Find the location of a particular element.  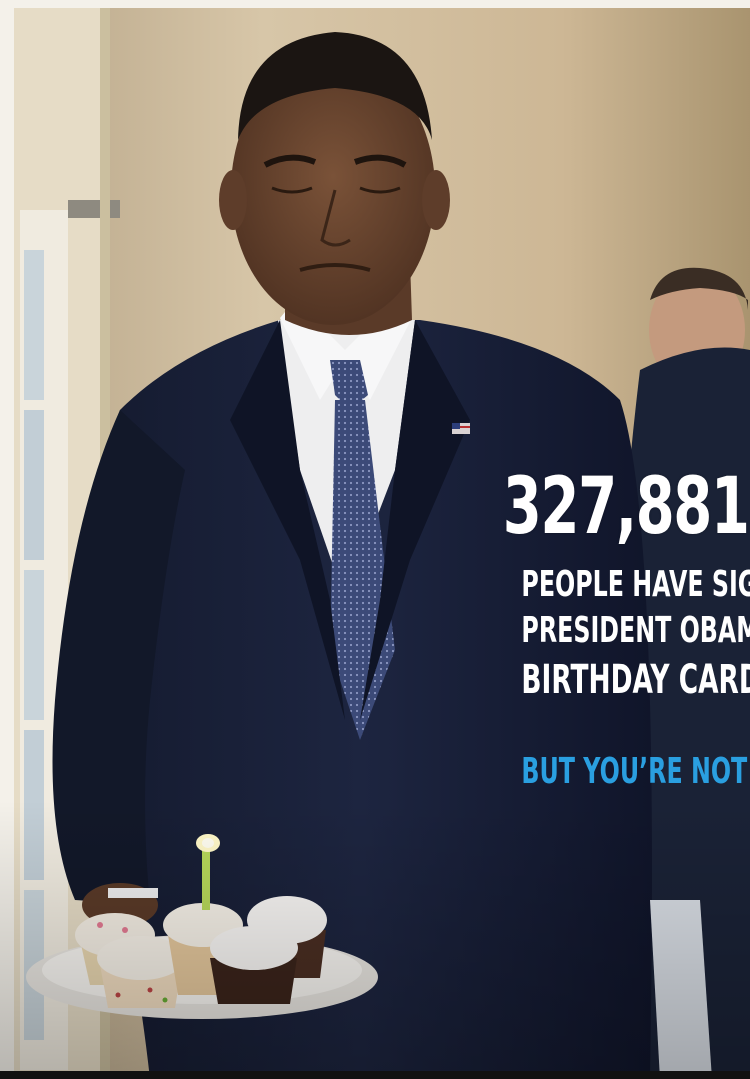

signature-count: 327,881 is located at coordinates (626, 507).